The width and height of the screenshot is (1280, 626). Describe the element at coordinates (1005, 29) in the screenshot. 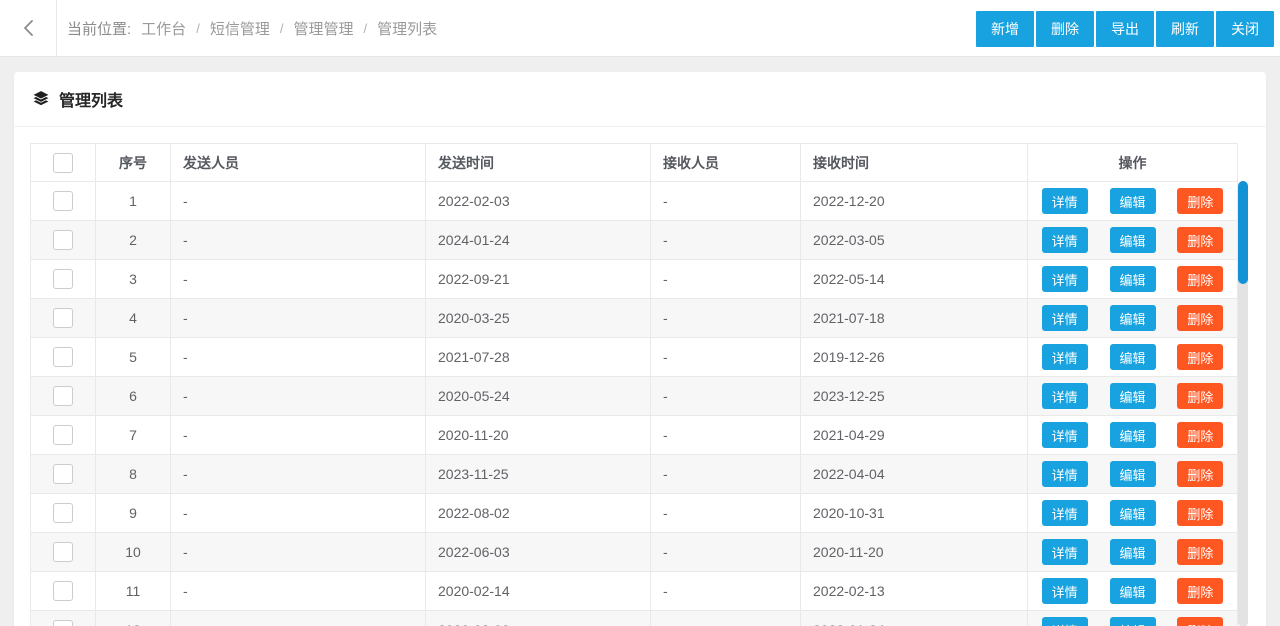

I see `add-button: 新增` at that location.